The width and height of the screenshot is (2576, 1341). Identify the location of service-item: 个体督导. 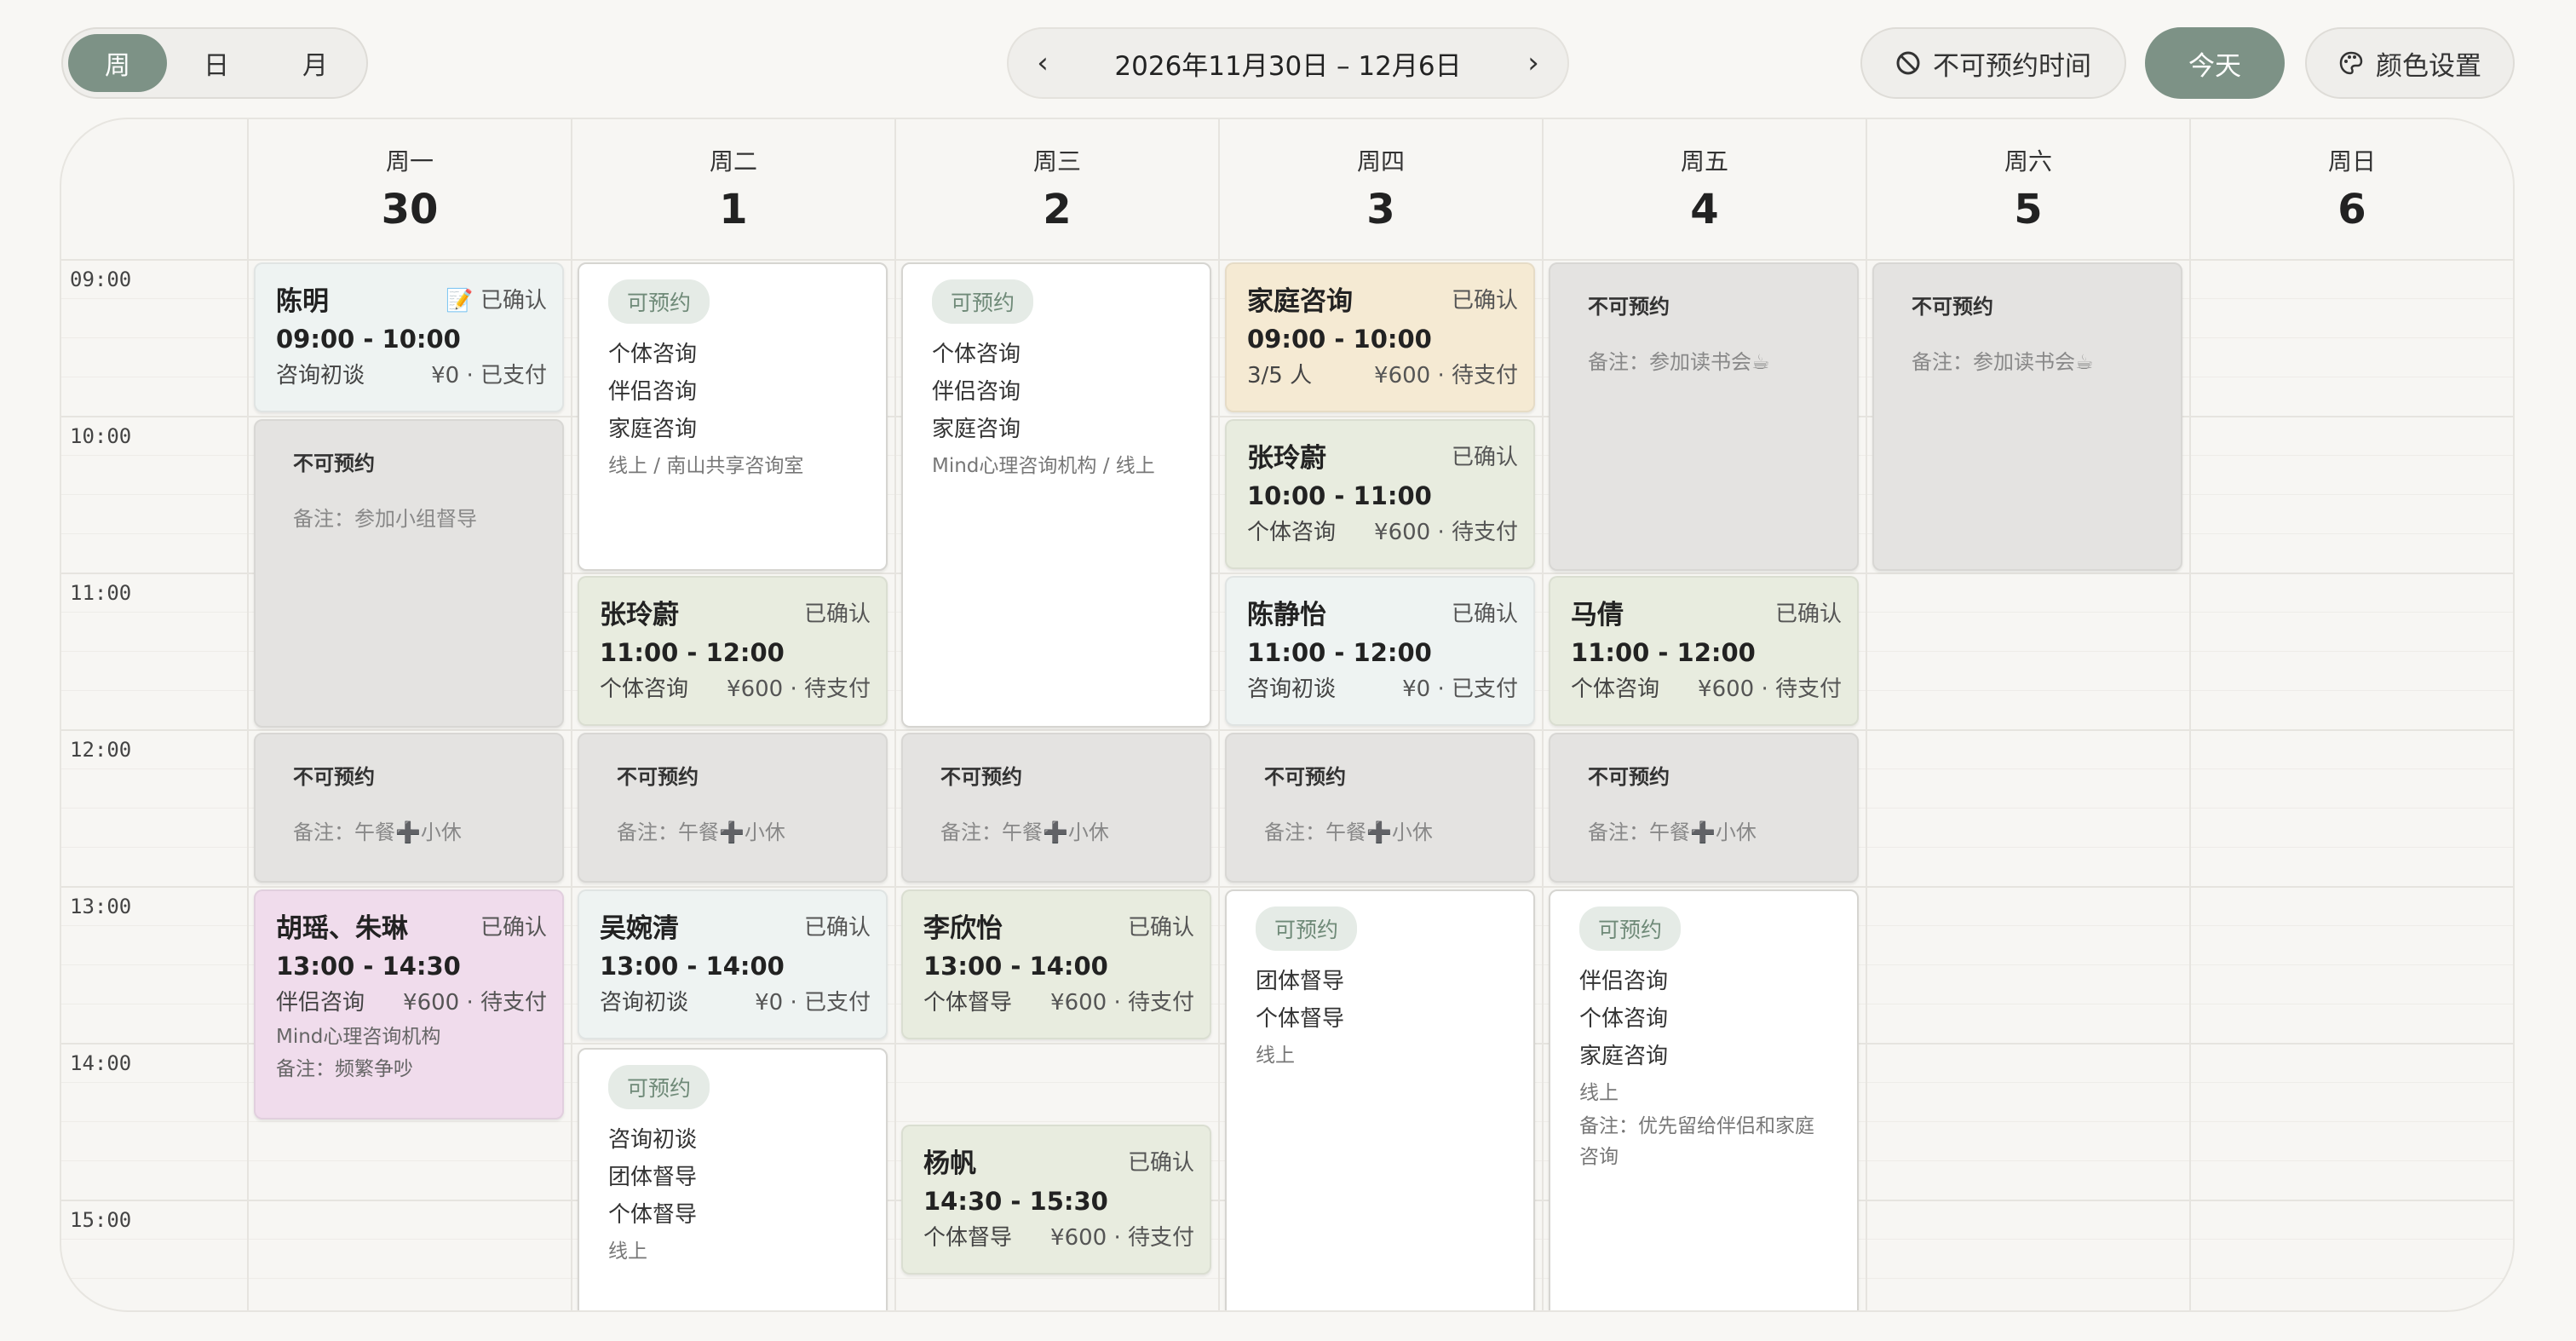
(1301, 1019).